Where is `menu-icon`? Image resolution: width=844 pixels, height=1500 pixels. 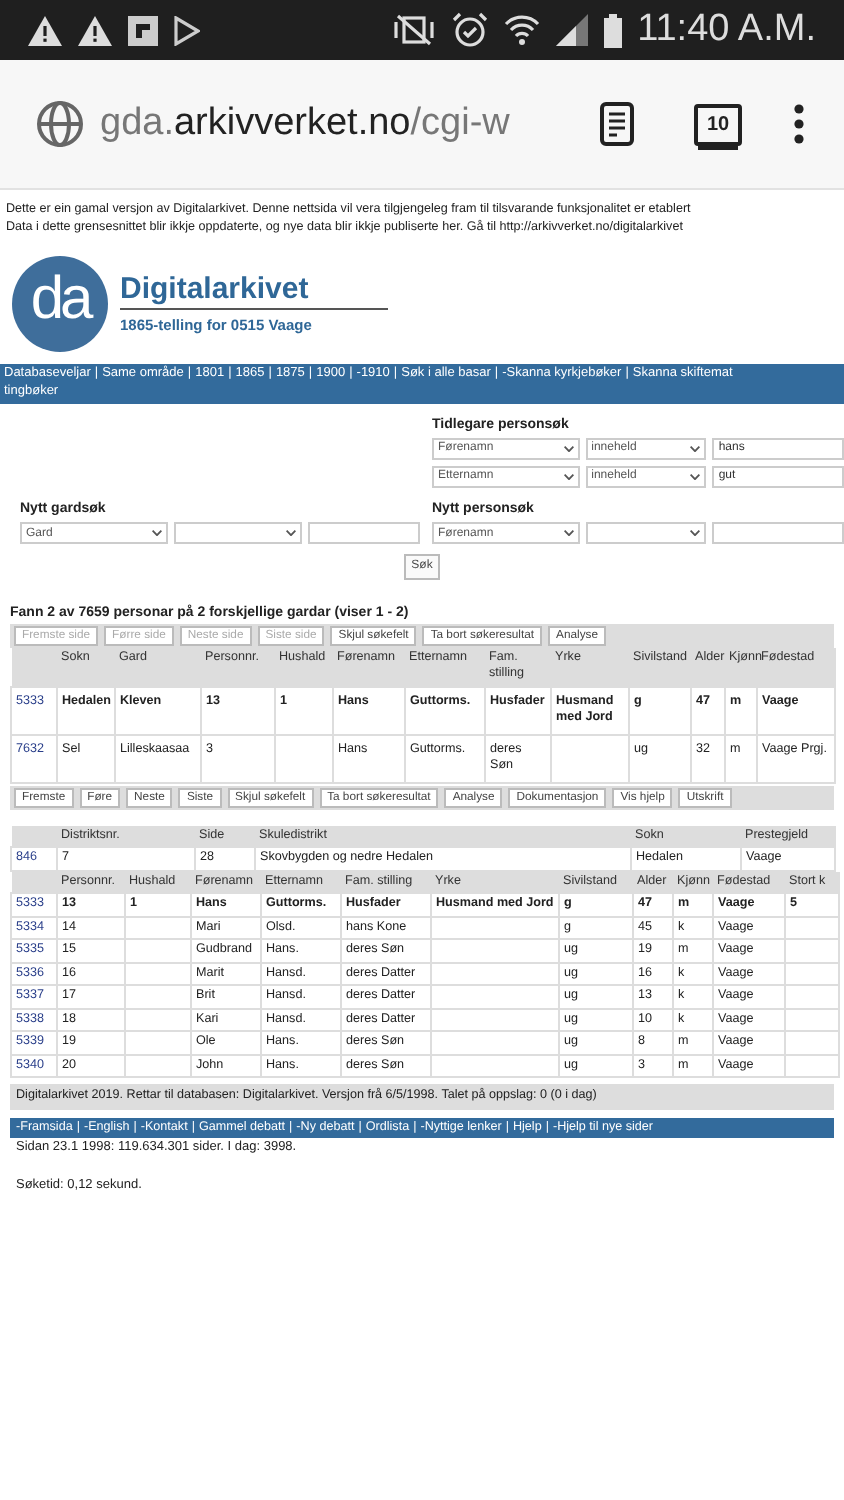
menu-icon is located at coordinates (799, 124).